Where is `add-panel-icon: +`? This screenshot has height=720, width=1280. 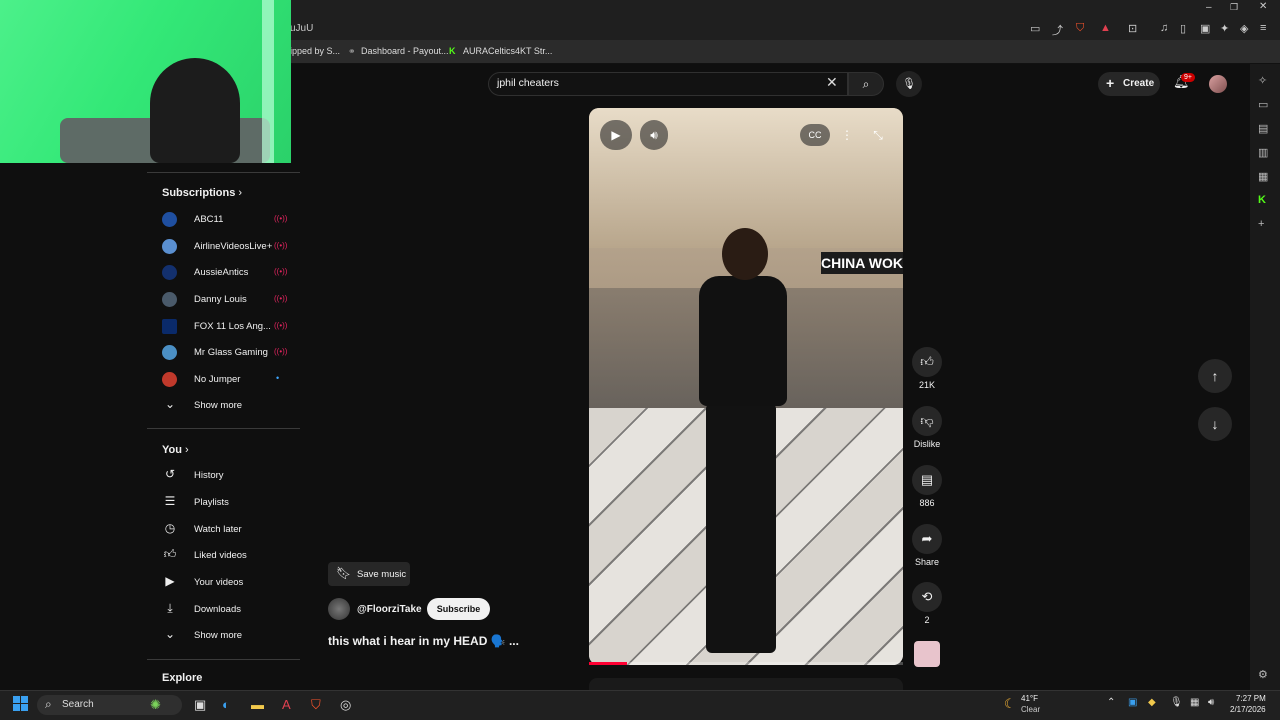 add-panel-icon: + is located at coordinates (1261, 224).